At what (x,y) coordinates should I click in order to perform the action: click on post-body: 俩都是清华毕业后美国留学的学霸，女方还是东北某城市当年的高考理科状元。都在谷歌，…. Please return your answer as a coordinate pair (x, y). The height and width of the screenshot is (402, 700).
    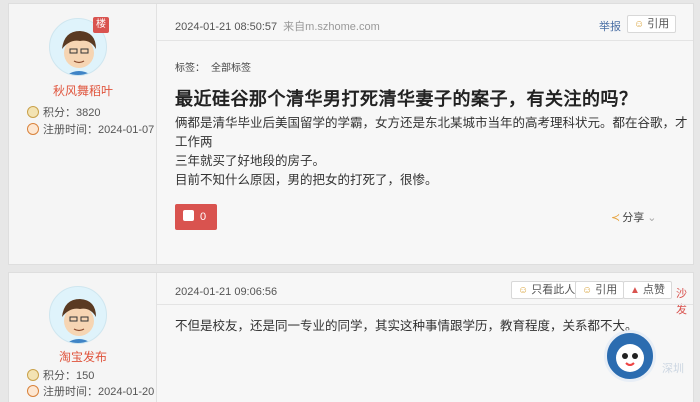
    Looking at the image, I should click on (431, 151).